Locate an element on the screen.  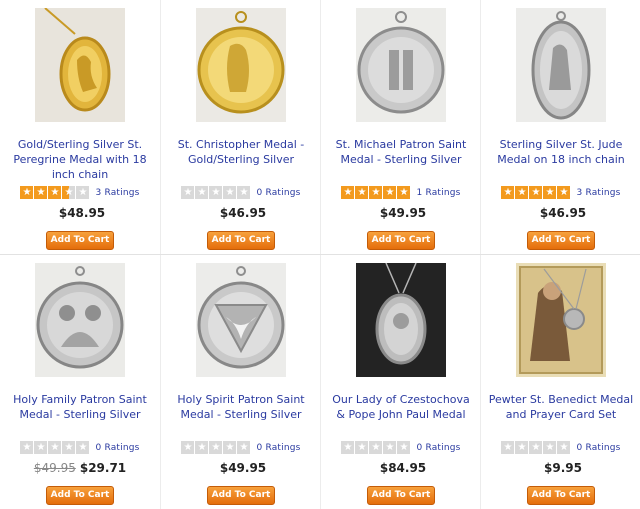
old-price: $49.95 is located at coordinates (54, 468).